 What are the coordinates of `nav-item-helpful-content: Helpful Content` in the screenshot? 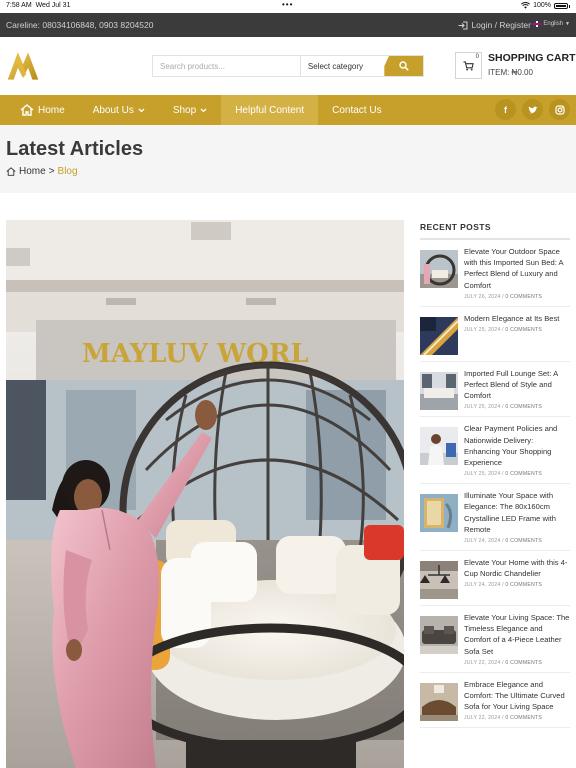 It's located at (270, 110).